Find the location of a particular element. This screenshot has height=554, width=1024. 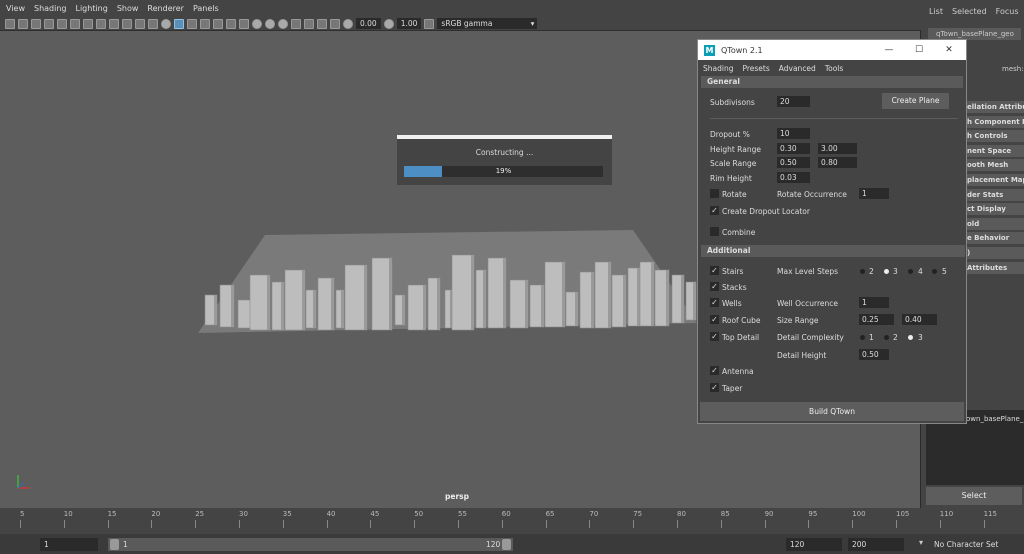

qtown-titlebar: M QTown 2.1 — ☐ ✕ is located at coordinates (832, 50).